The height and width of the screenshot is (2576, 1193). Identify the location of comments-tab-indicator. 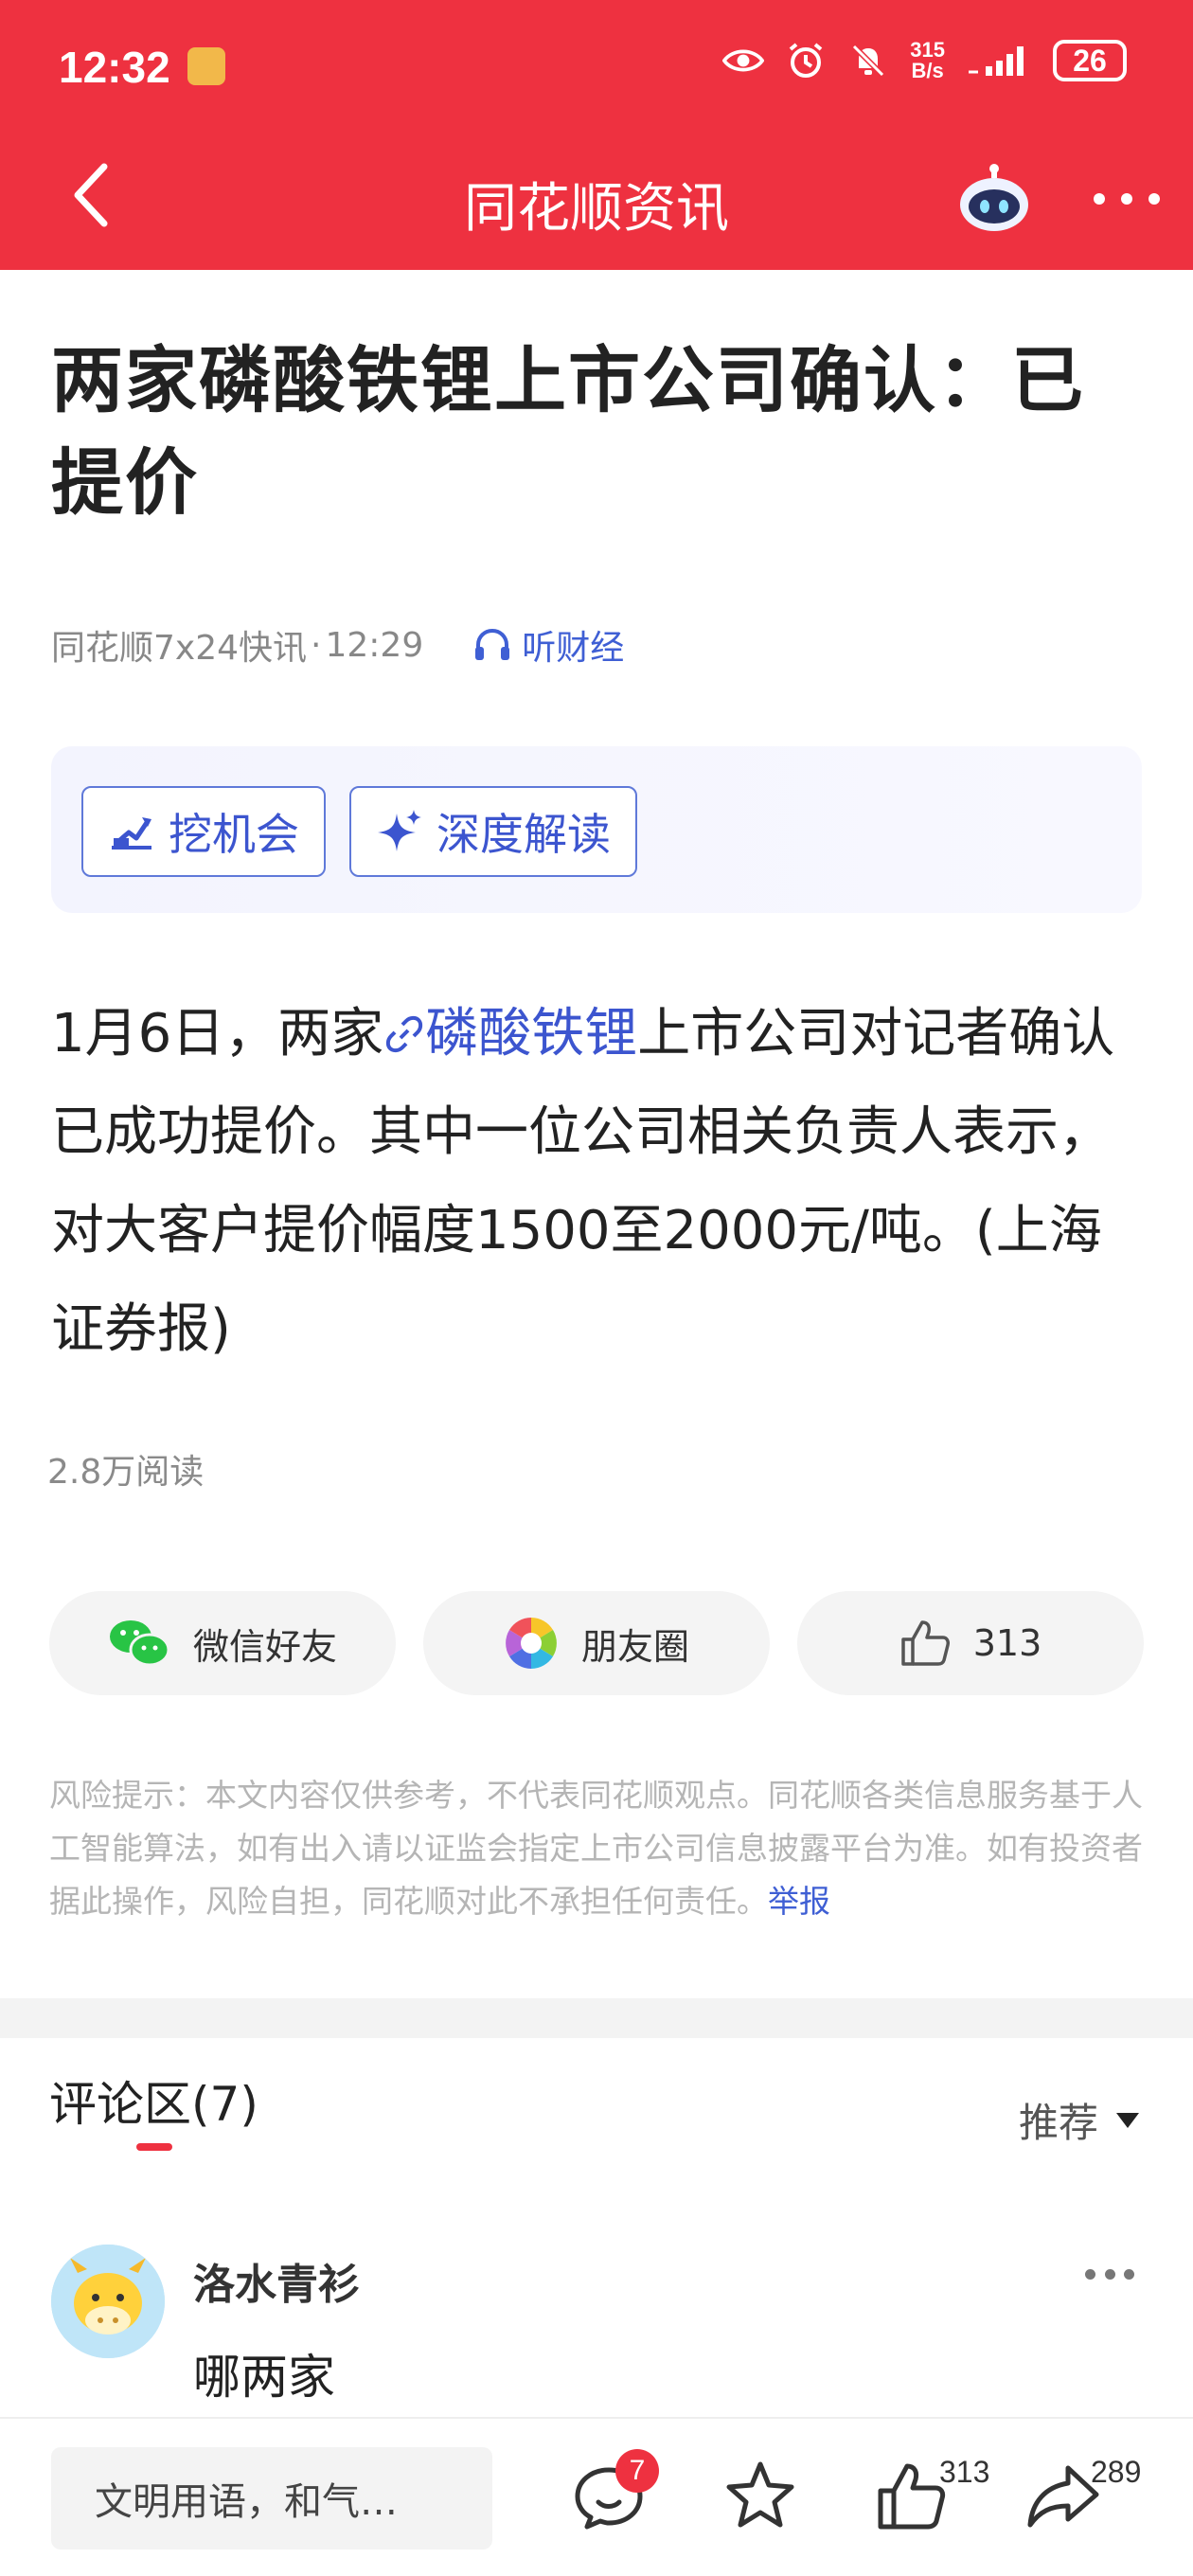
(154, 2147).